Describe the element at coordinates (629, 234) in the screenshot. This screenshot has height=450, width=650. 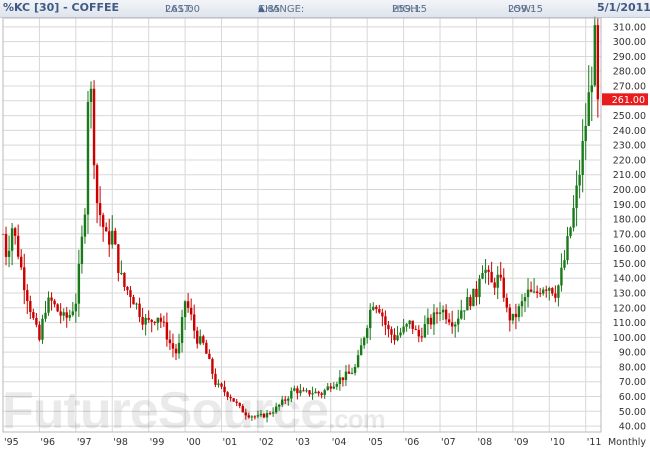
I see `y-tick-label: 170.00` at that location.